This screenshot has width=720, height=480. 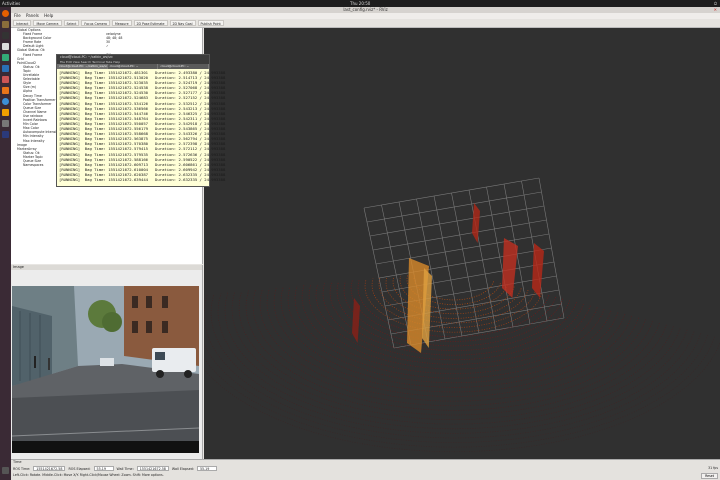 What do you see at coordinates (121, 23) in the screenshot?
I see `tool-measure: Measure` at bounding box center [121, 23].